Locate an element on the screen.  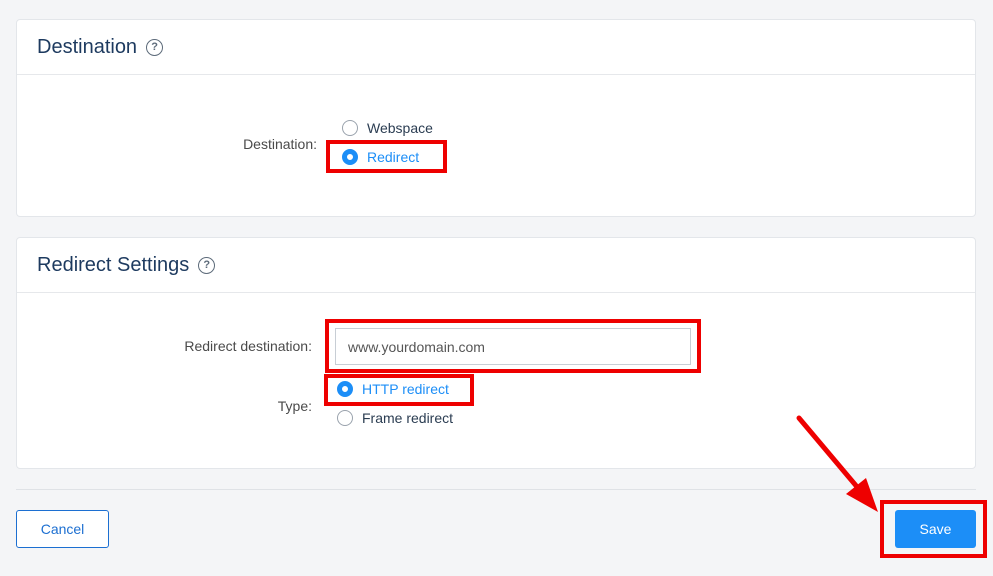
radio-redirect: Redirect is located at coordinates (380, 157).